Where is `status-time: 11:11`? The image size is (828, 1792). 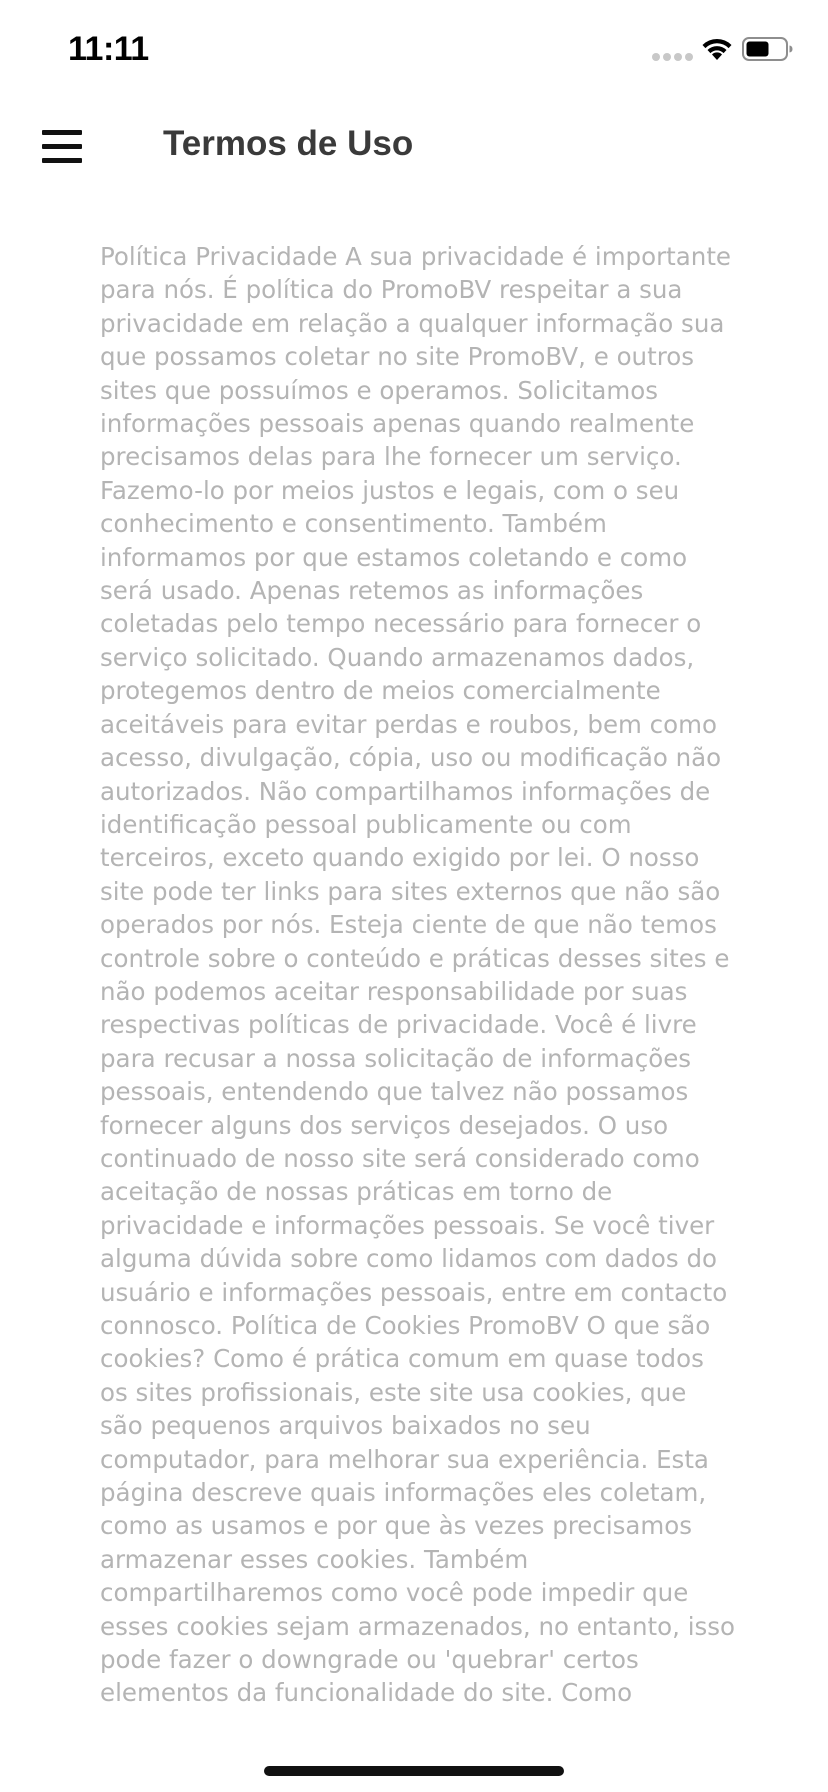 status-time: 11:11 is located at coordinates (108, 49).